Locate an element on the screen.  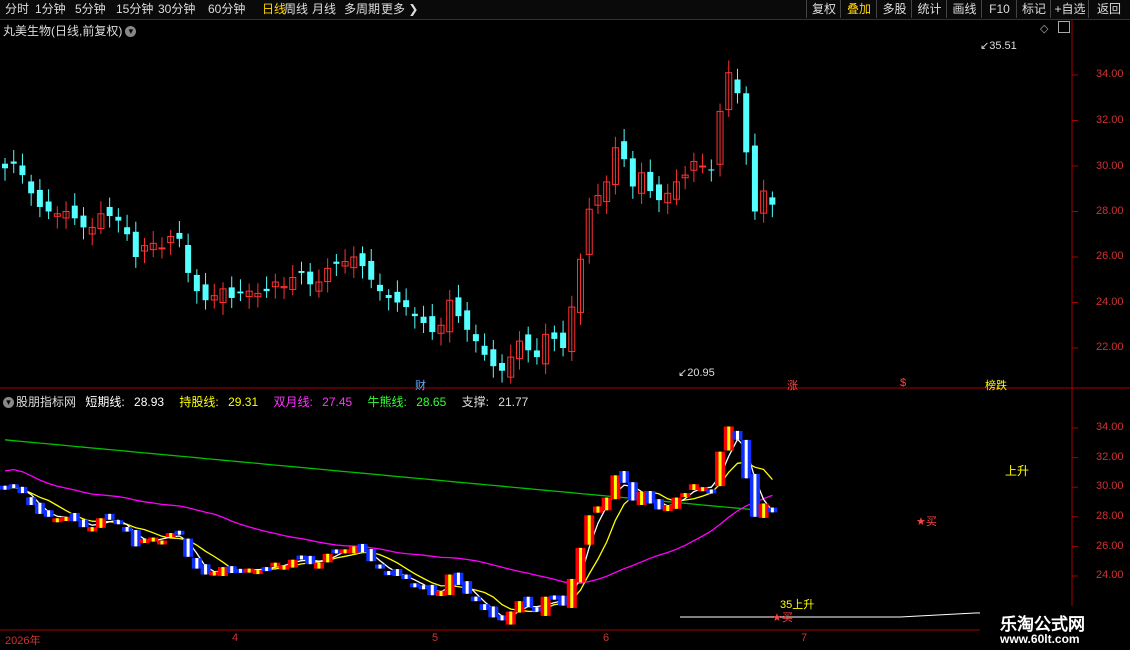
indicator-tick-label: 30.00 is located at coordinates (1110, 486).